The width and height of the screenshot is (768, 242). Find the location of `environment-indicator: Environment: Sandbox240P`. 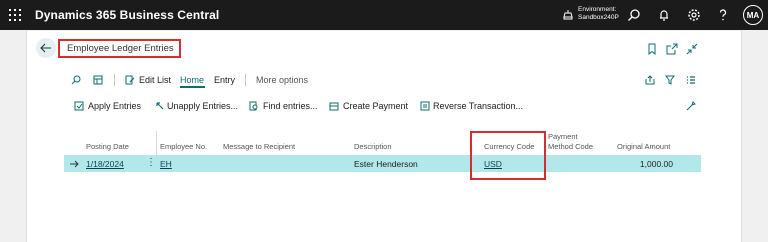

environment-indicator: Environment: Sandbox240P is located at coordinates (590, 14).